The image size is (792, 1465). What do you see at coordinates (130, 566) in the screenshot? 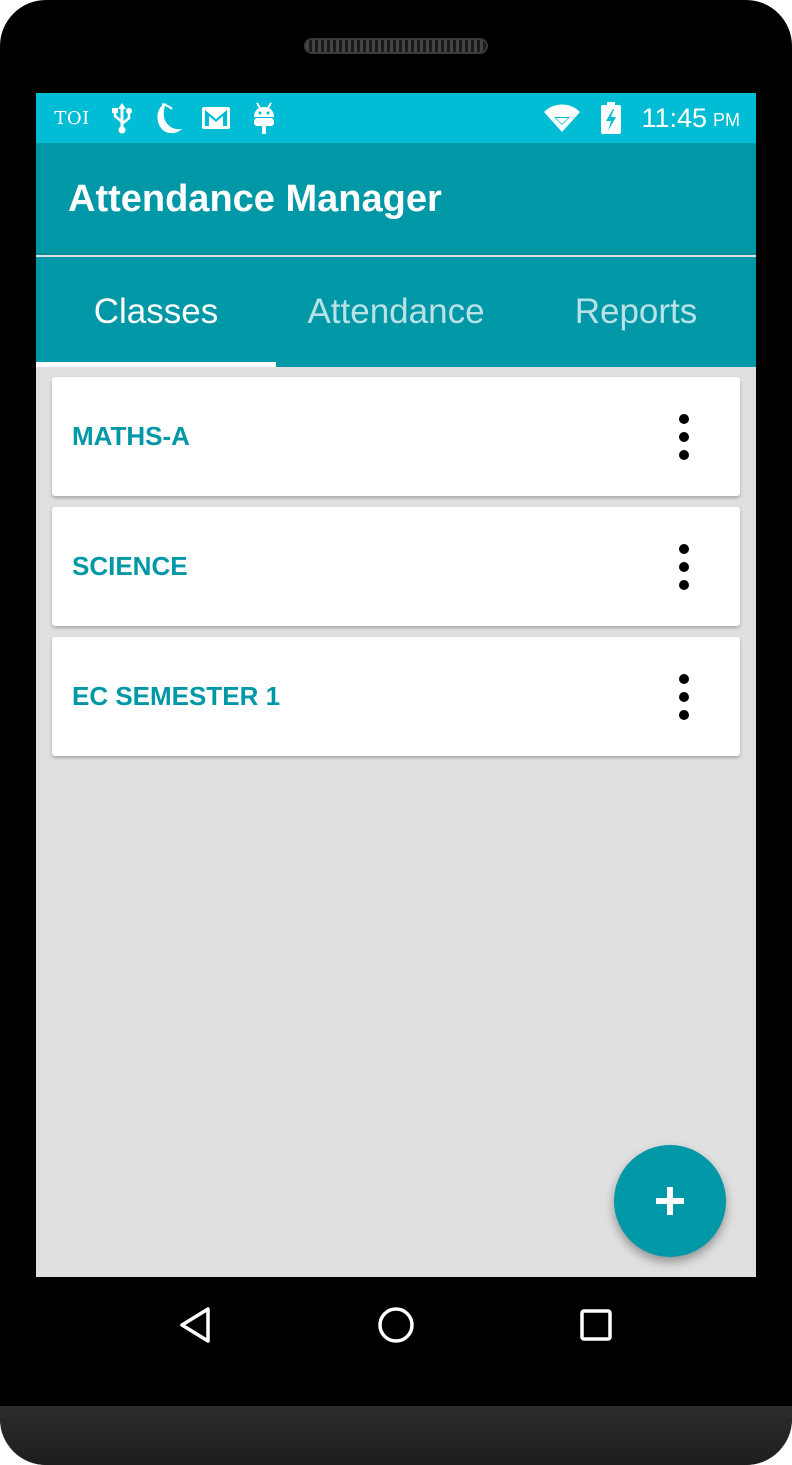
I see `class-name: SCIENCE` at bounding box center [130, 566].